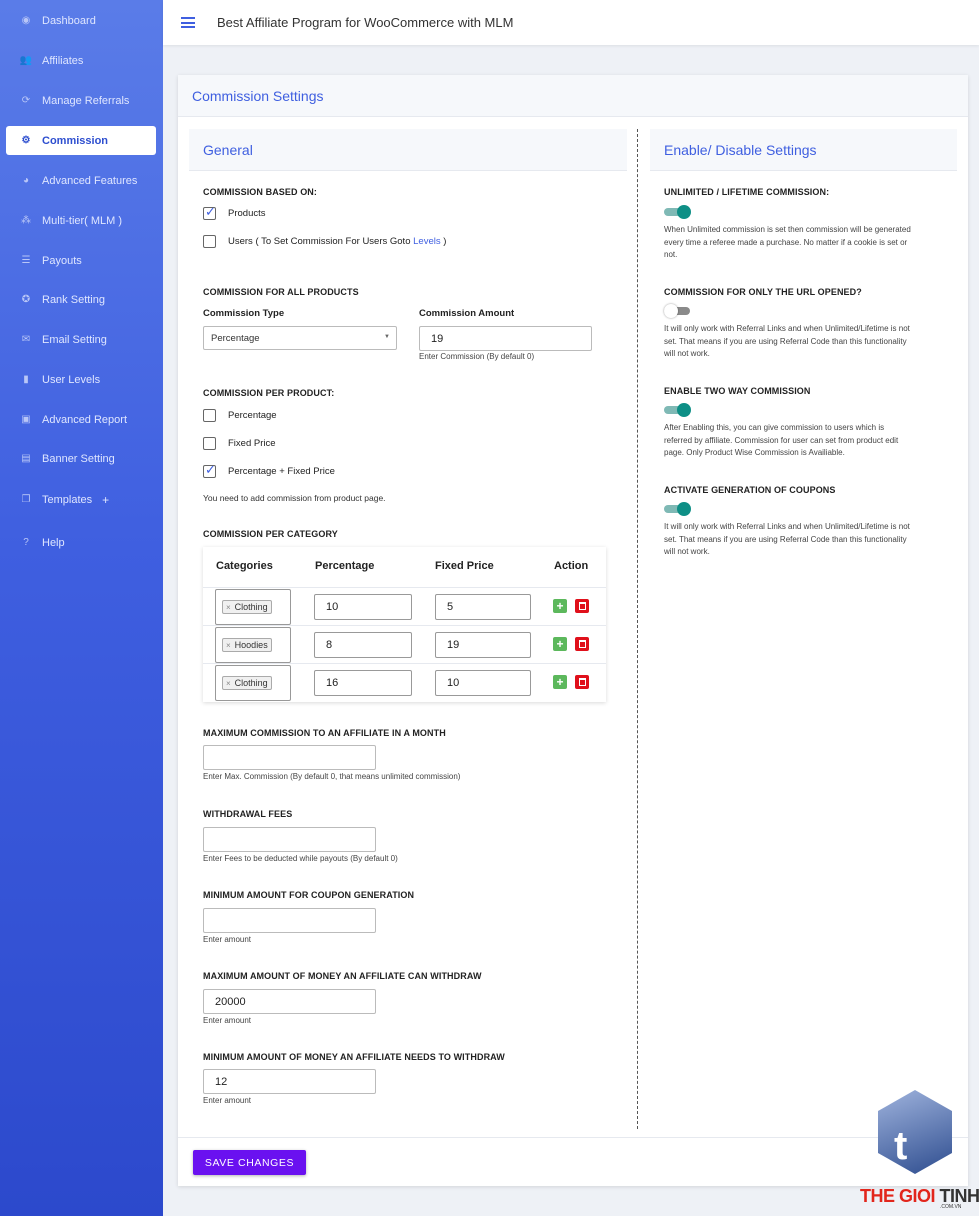  Describe the element at coordinates (464, 566) in the screenshot. I see `col-header-fixed-price: Fixed Price` at that location.